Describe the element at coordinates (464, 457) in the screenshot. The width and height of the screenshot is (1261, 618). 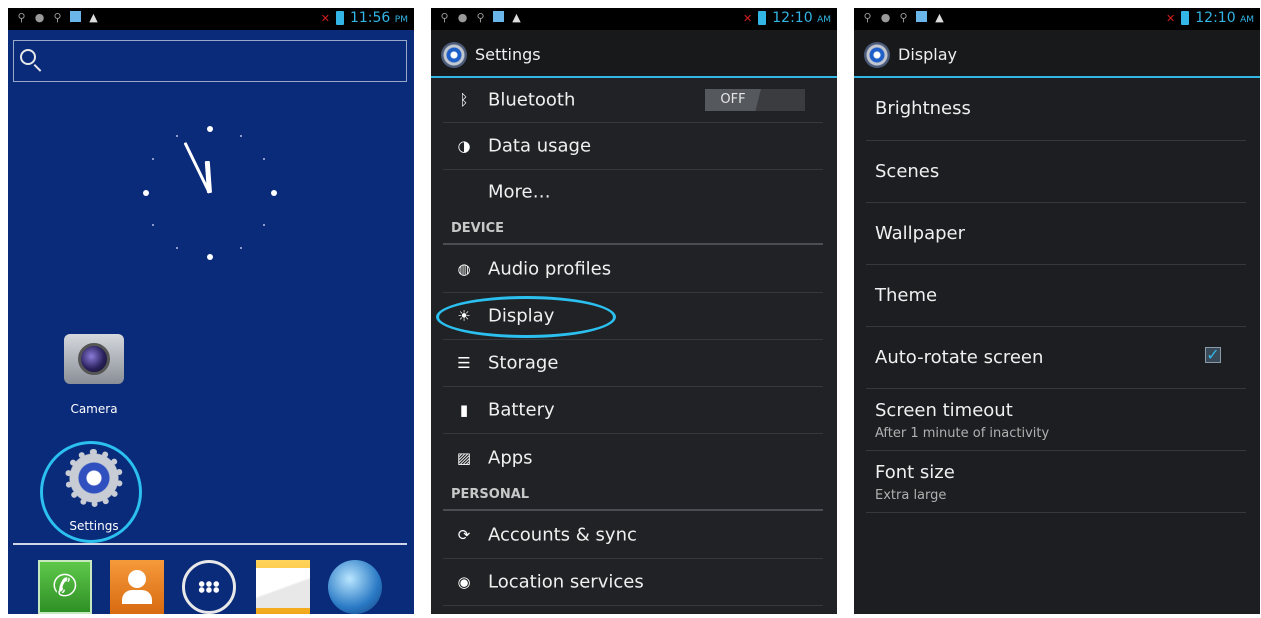
I see `apps-icon: ▨` at that location.